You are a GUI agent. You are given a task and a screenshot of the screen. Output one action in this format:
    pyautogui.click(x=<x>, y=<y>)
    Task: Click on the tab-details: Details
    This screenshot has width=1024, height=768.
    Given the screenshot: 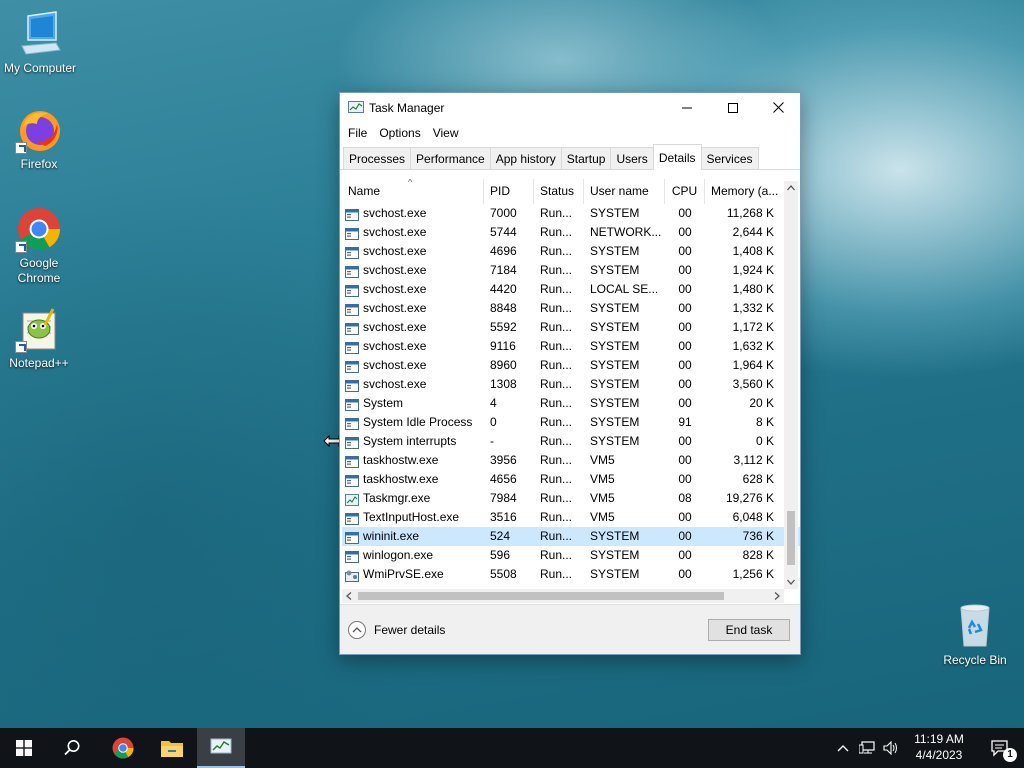 What is the action you would take?
    pyautogui.click(x=677, y=157)
    